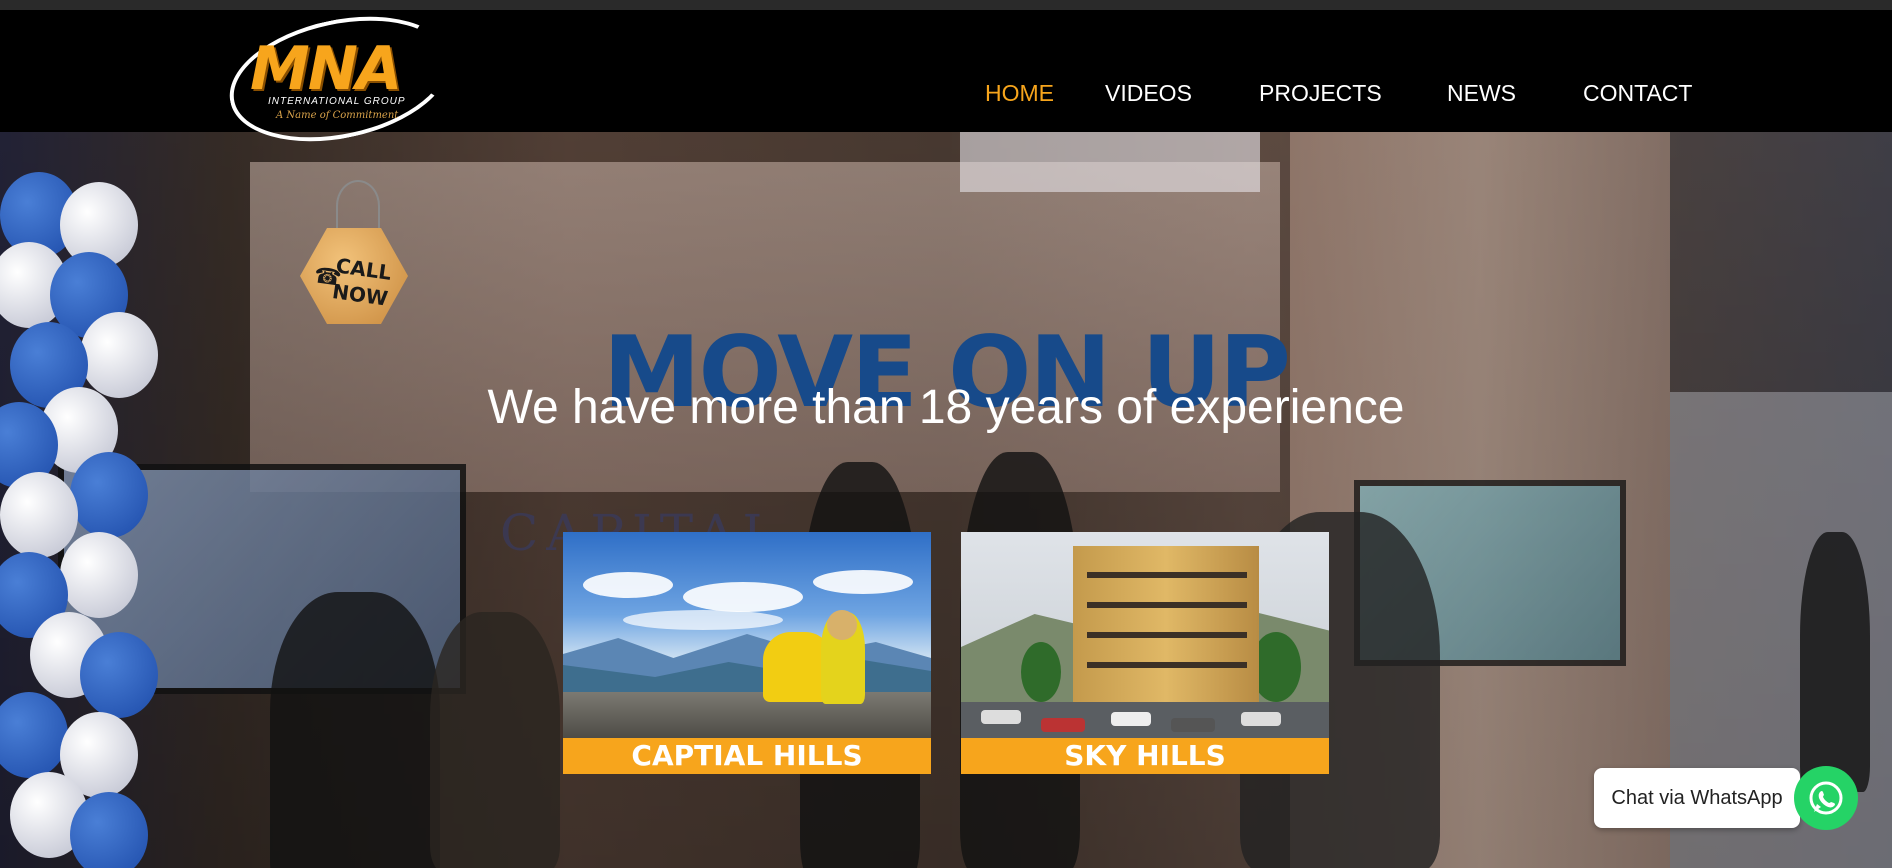  I want to click on whatsapp-icon, so click(1826, 798).